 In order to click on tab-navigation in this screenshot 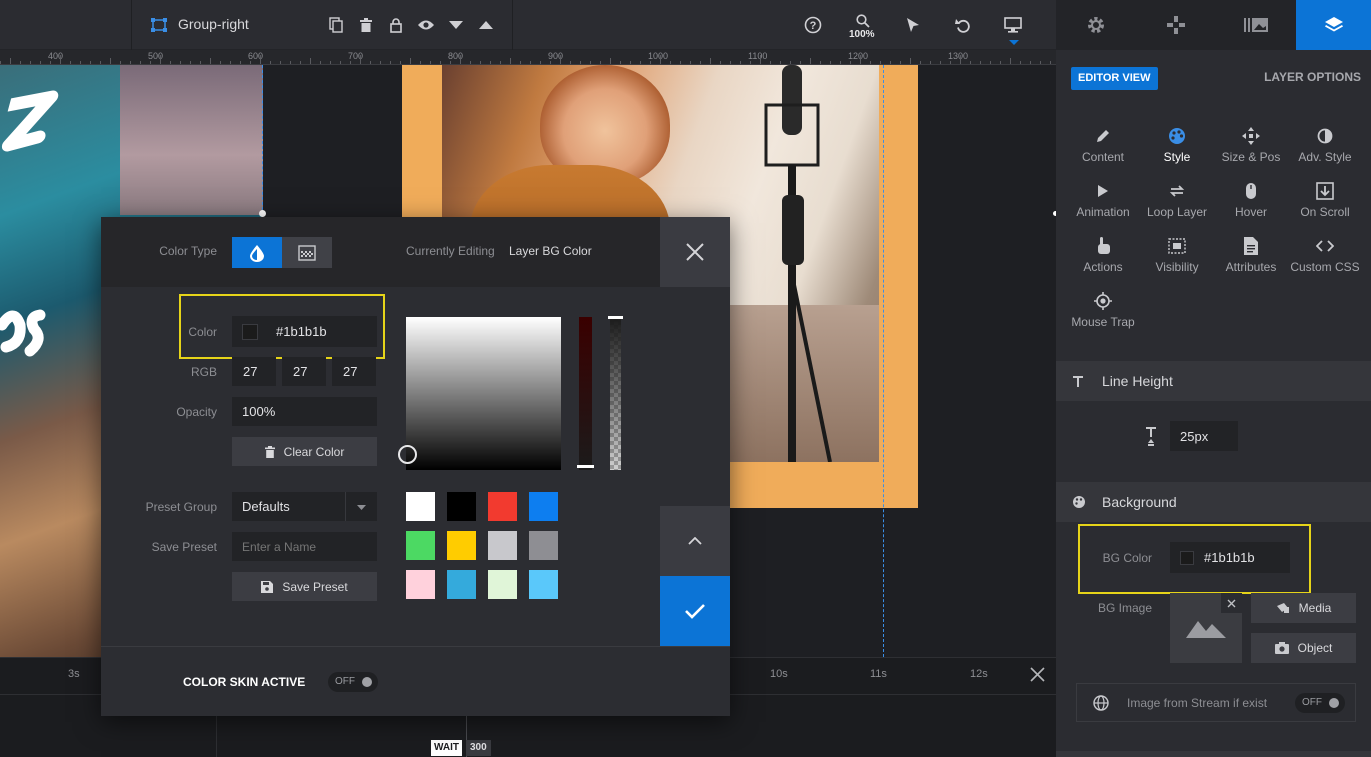, I will do `click(1176, 25)`.